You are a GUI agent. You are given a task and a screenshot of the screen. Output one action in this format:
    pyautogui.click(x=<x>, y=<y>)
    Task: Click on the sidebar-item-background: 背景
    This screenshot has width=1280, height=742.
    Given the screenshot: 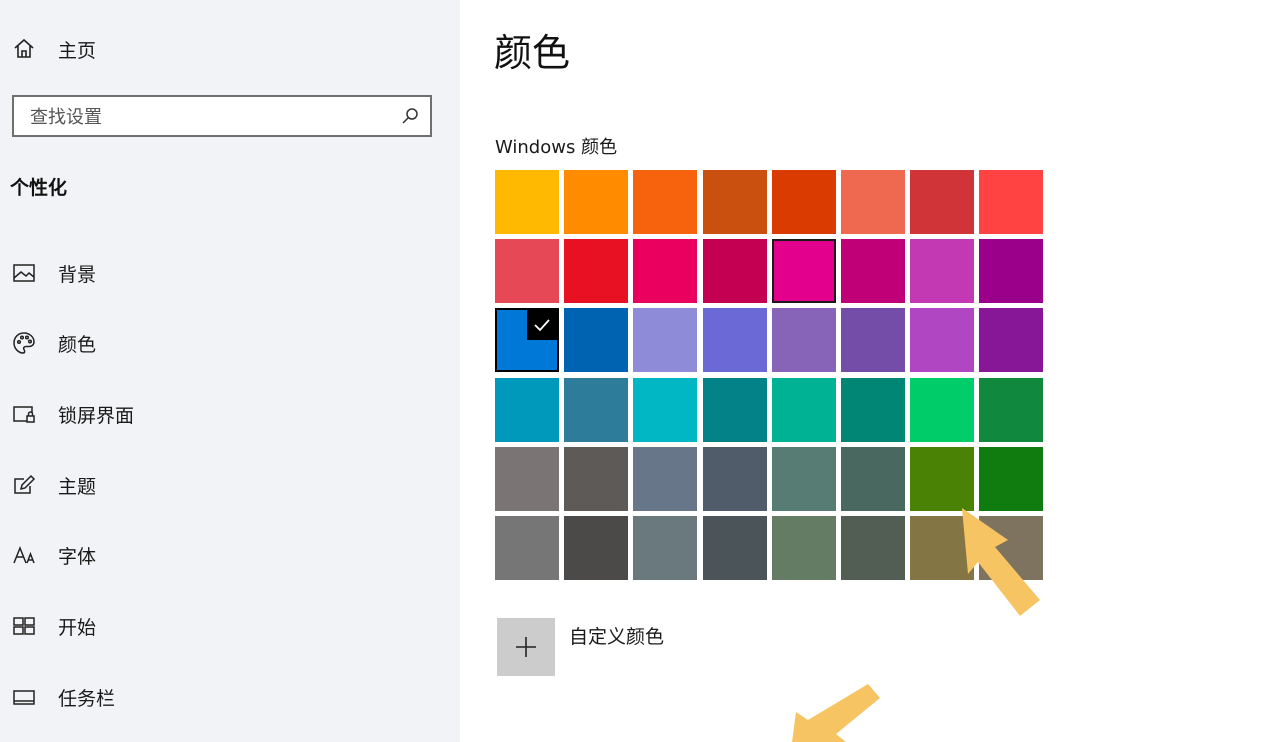 What is the action you would take?
    pyautogui.click(x=230, y=273)
    